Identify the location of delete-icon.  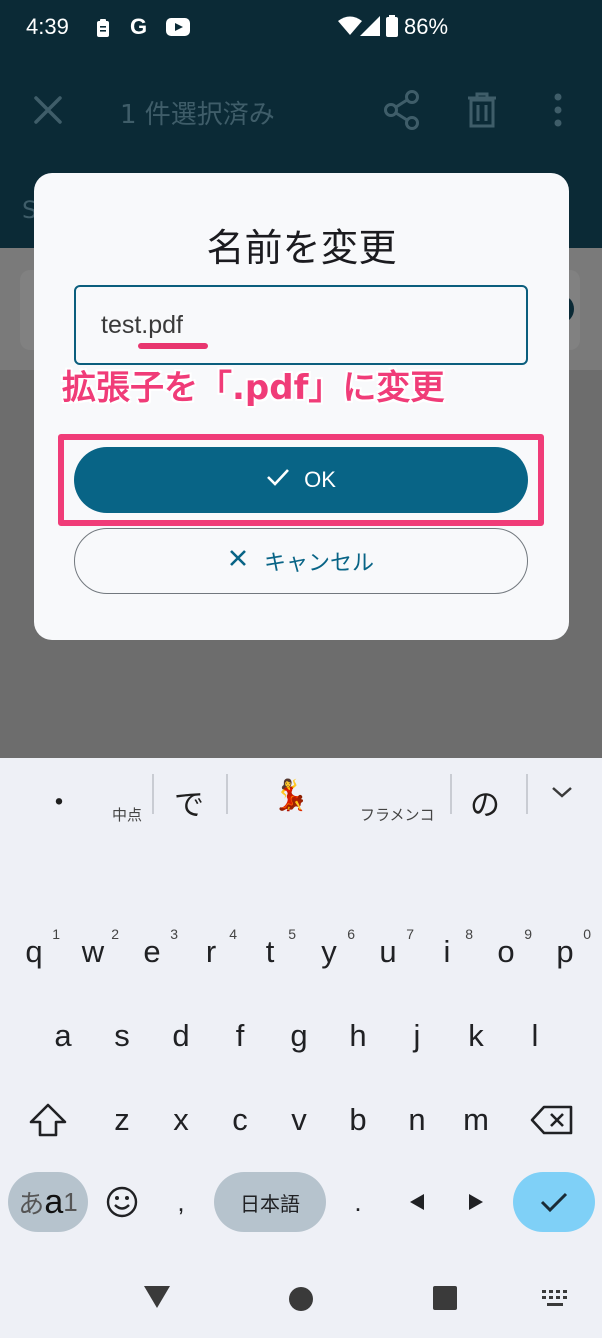
(482, 110).